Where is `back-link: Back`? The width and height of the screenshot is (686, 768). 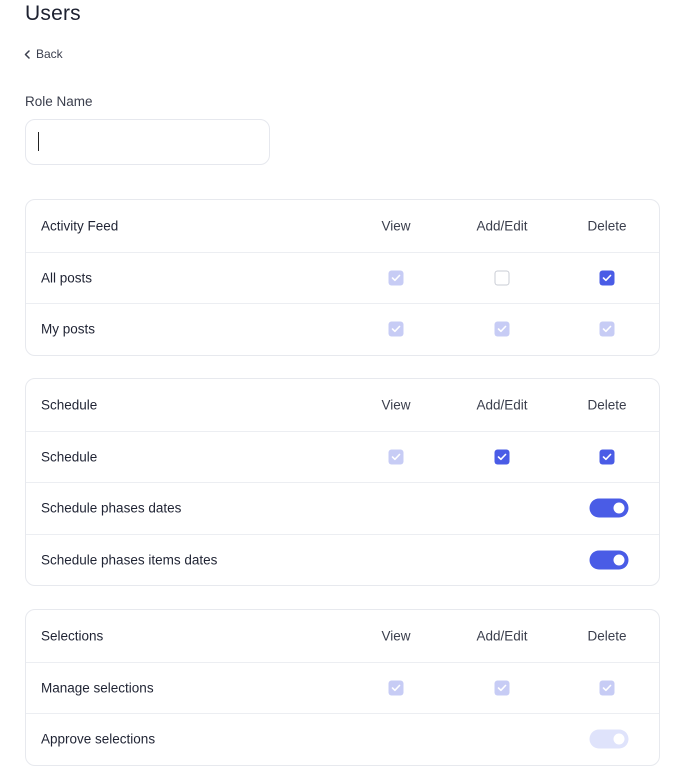 back-link: Back is located at coordinates (43, 54).